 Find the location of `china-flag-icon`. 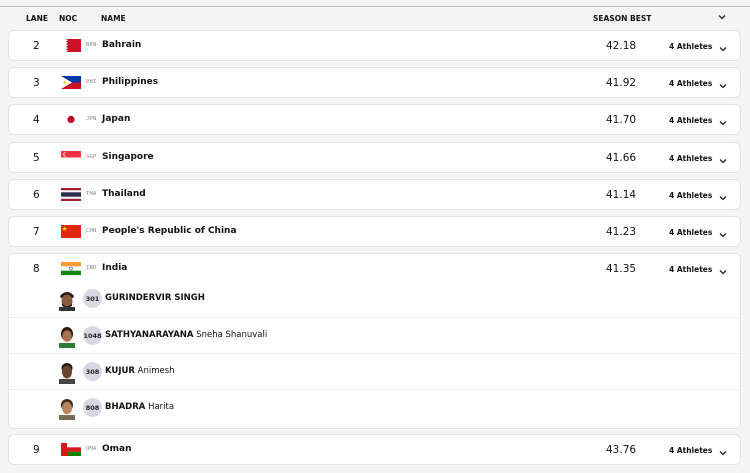

china-flag-icon is located at coordinates (71, 231).